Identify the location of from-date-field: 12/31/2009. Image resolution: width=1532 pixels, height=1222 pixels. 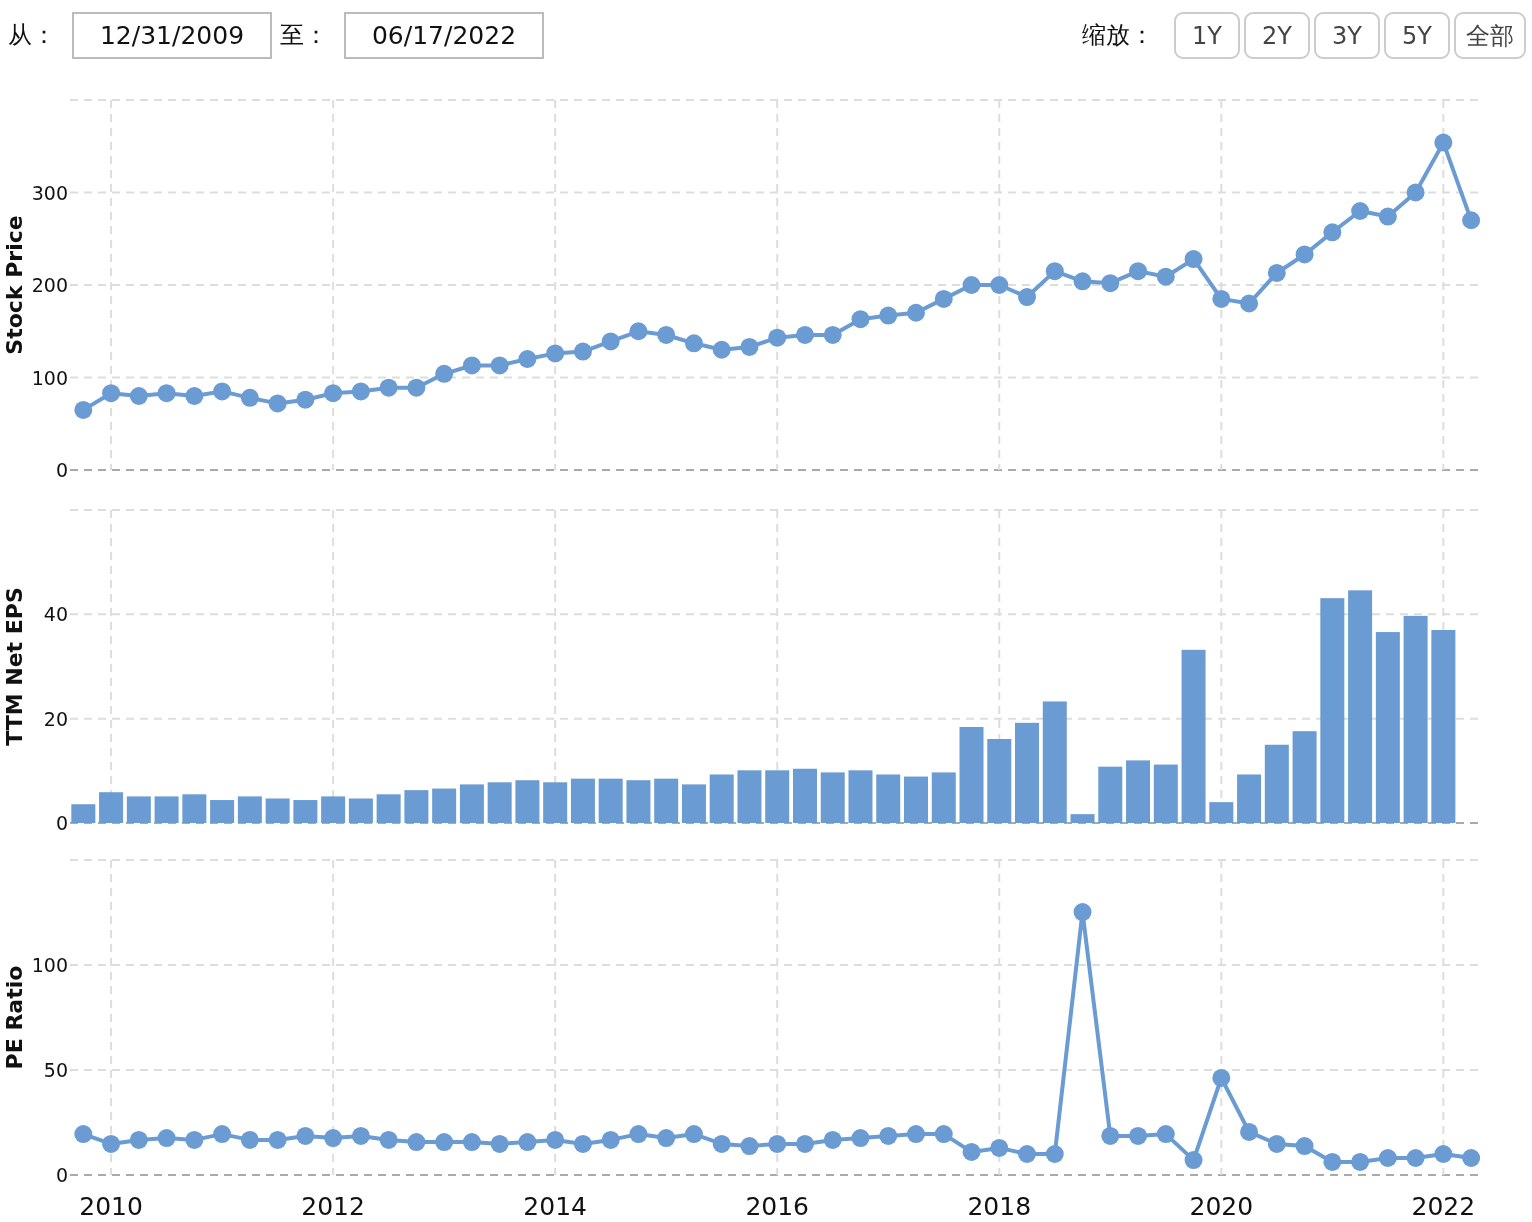
(172, 35).